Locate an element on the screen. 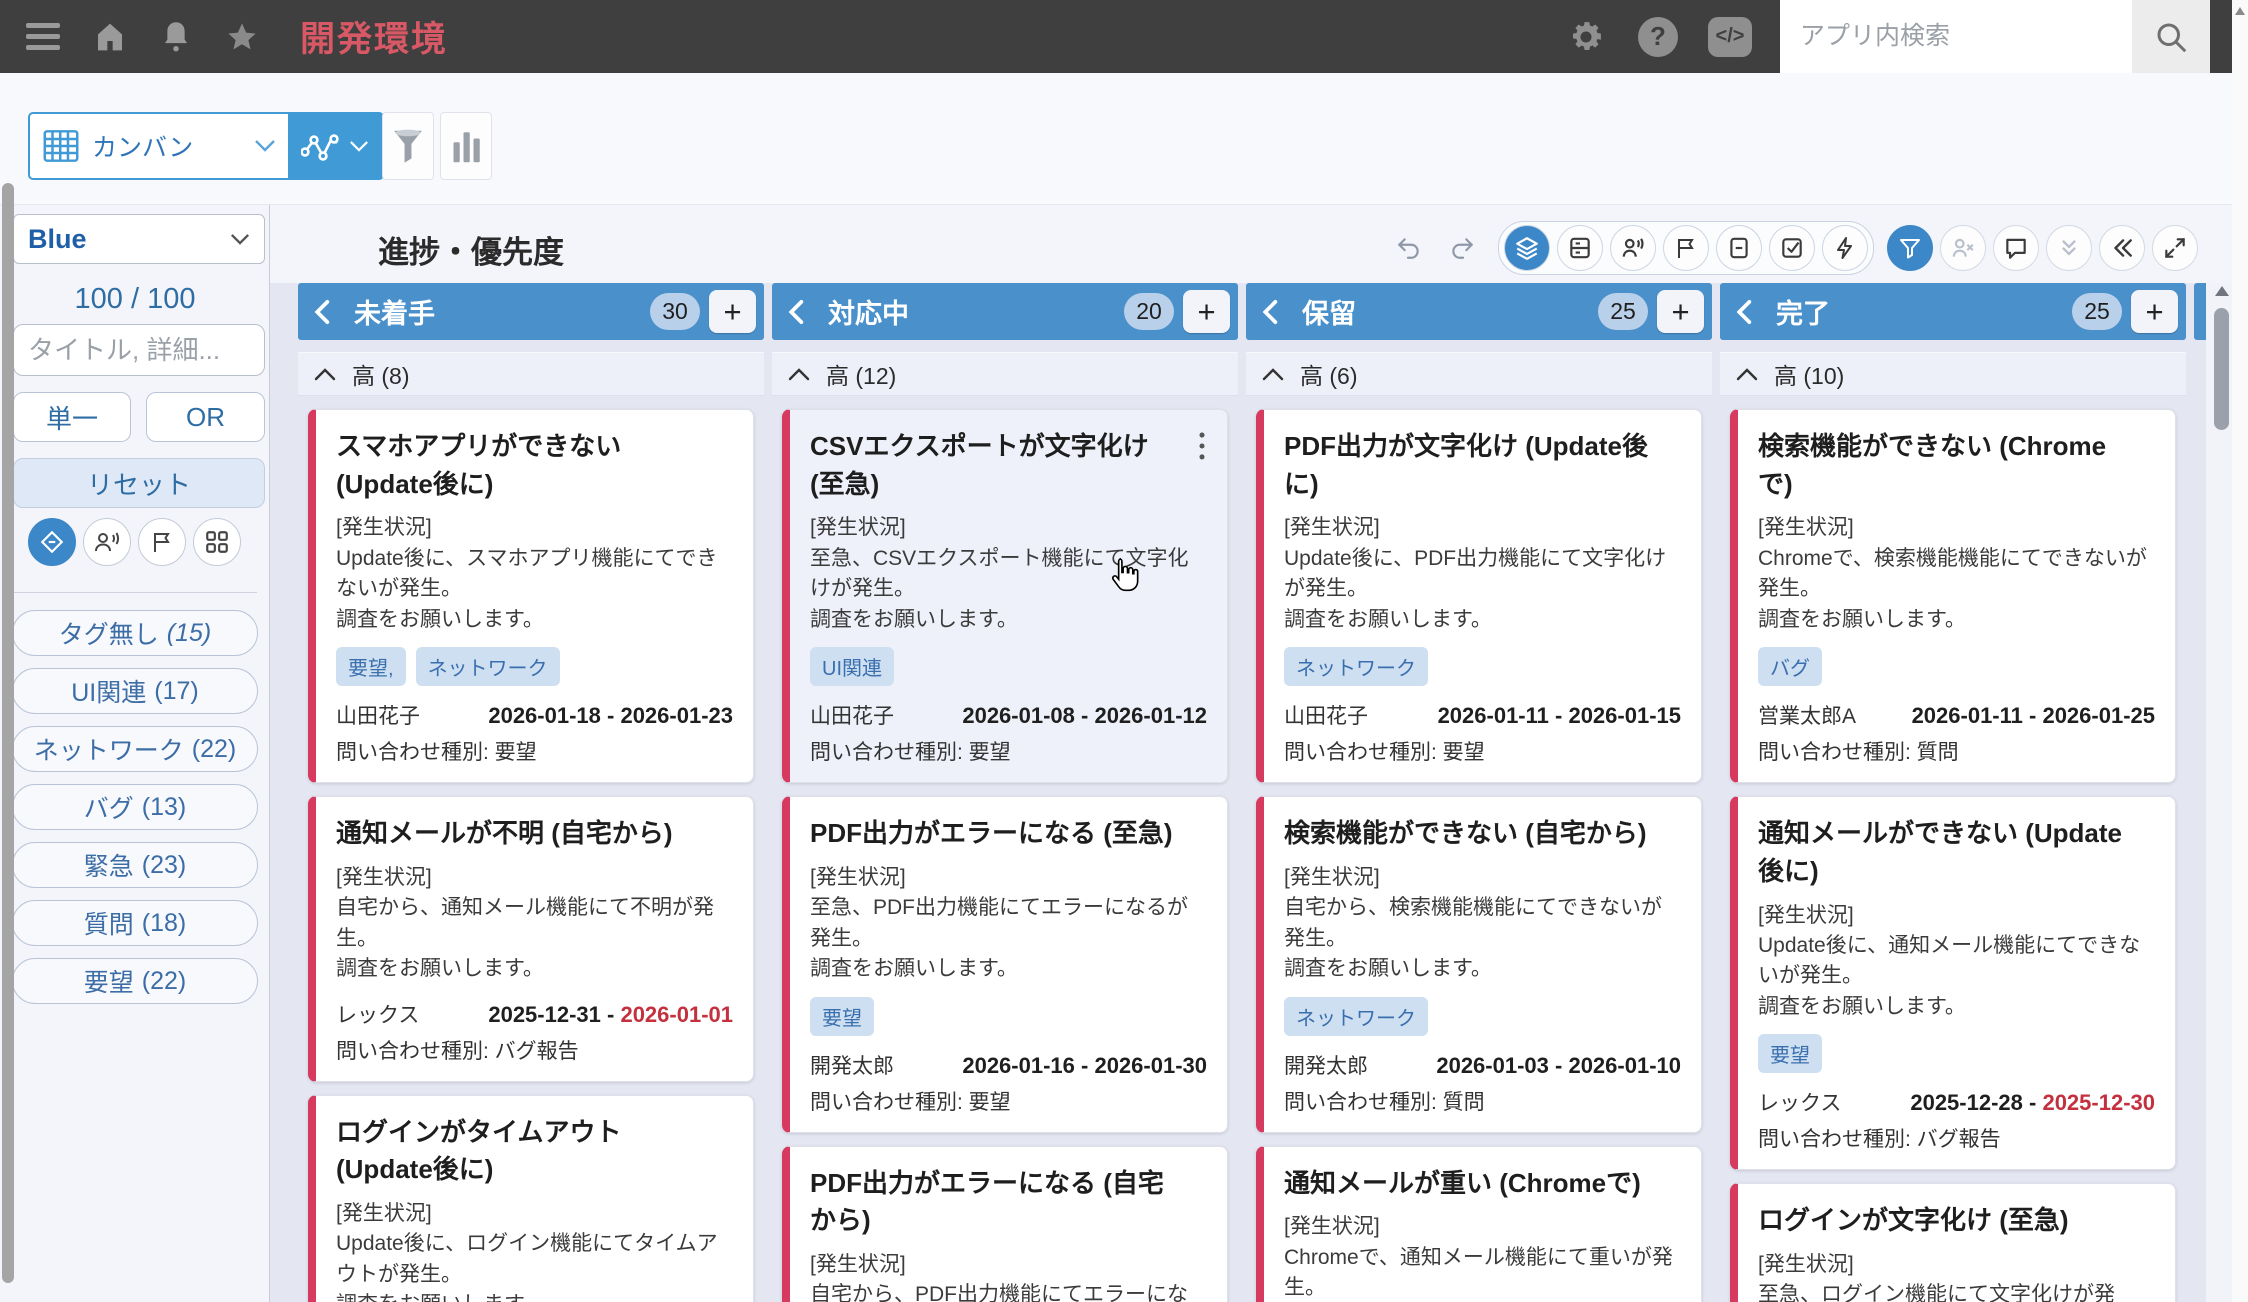 The width and height of the screenshot is (2248, 1302). section-header: 高 (6) is located at coordinates (1479, 374).